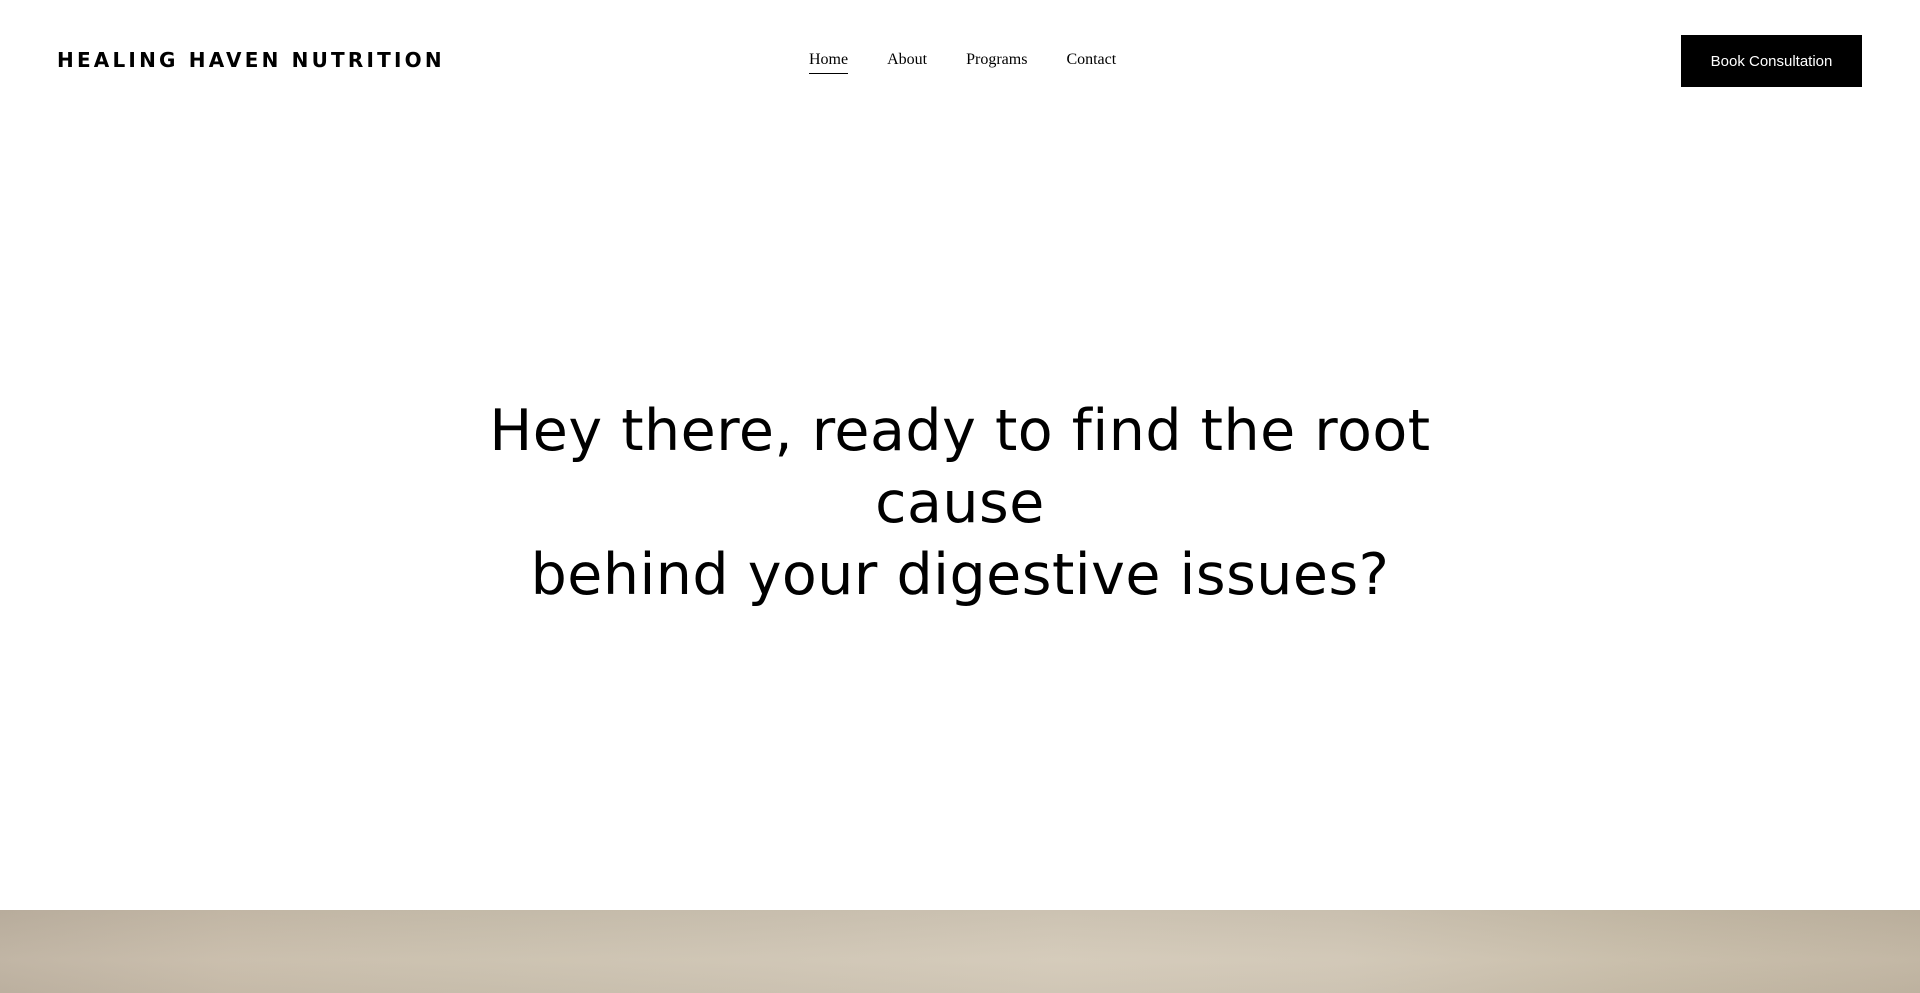 The width and height of the screenshot is (1920, 993). Describe the element at coordinates (996, 62) in the screenshot. I see `nav-item-programs: Programs` at that location.